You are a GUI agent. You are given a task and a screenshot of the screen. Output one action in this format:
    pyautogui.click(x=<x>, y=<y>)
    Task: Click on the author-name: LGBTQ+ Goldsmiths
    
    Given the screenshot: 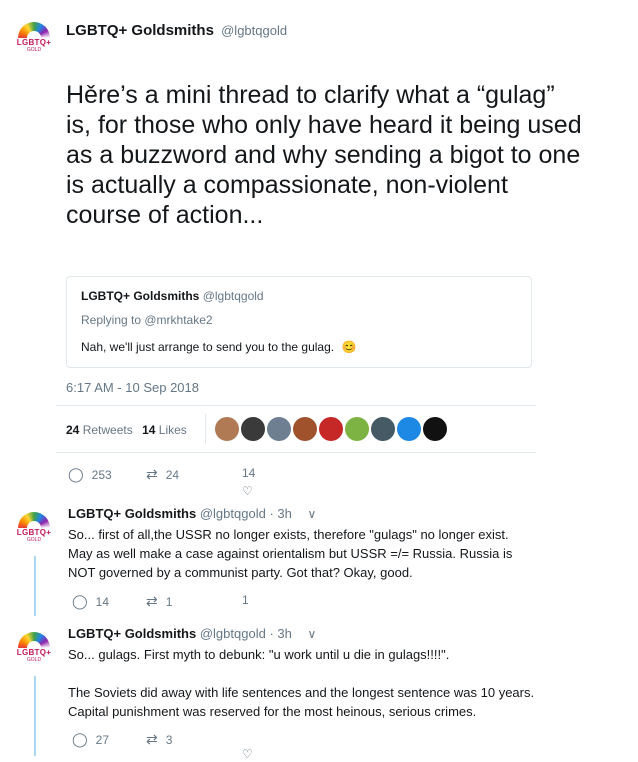 What is the action you would take?
    pyautogui.click(x=140, y=30)
    